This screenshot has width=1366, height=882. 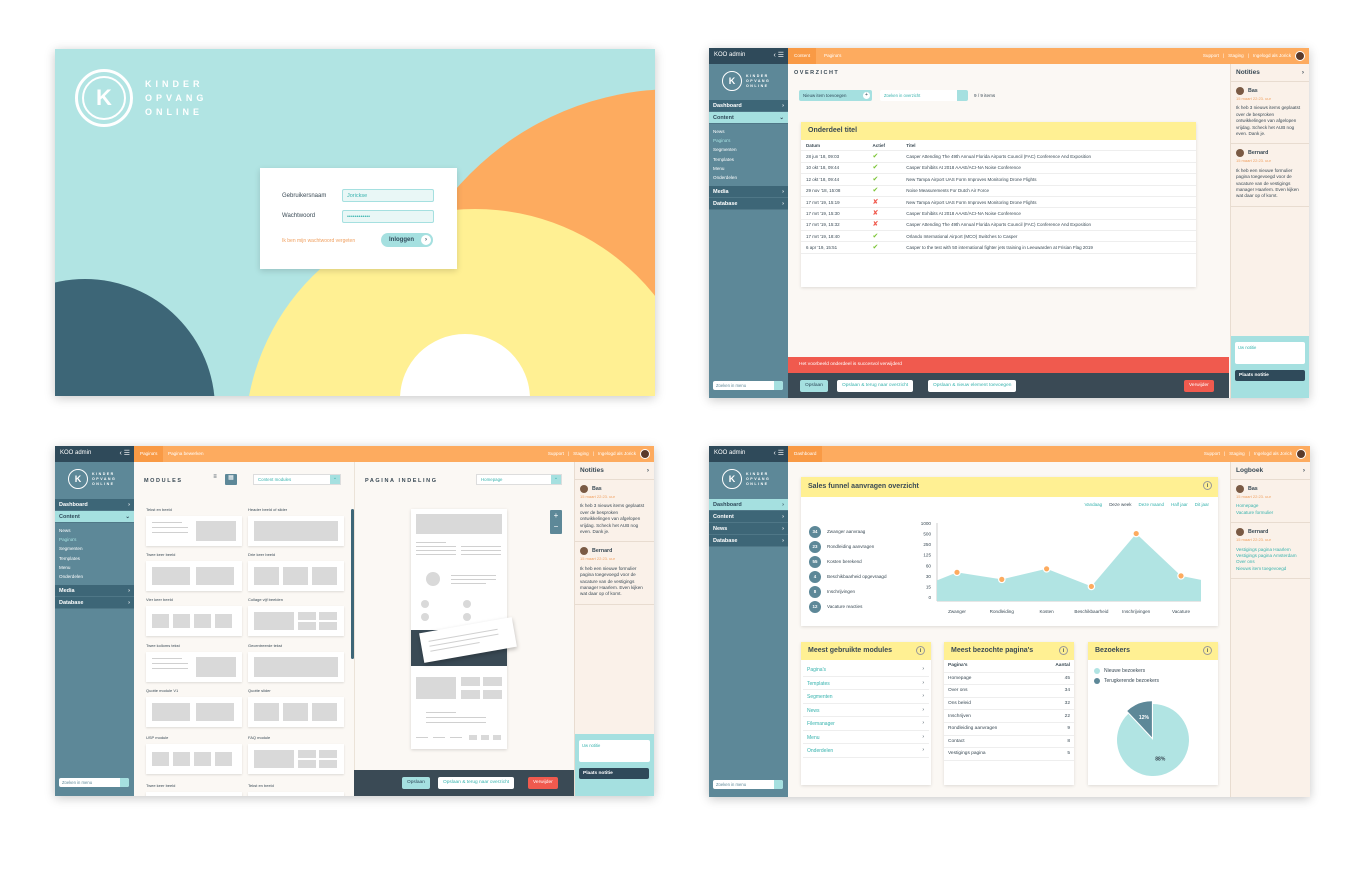 What do you see at coordinates (802, 56) in the screenshot?
I see `tab-content: Content` at bounding box center [802, 56].